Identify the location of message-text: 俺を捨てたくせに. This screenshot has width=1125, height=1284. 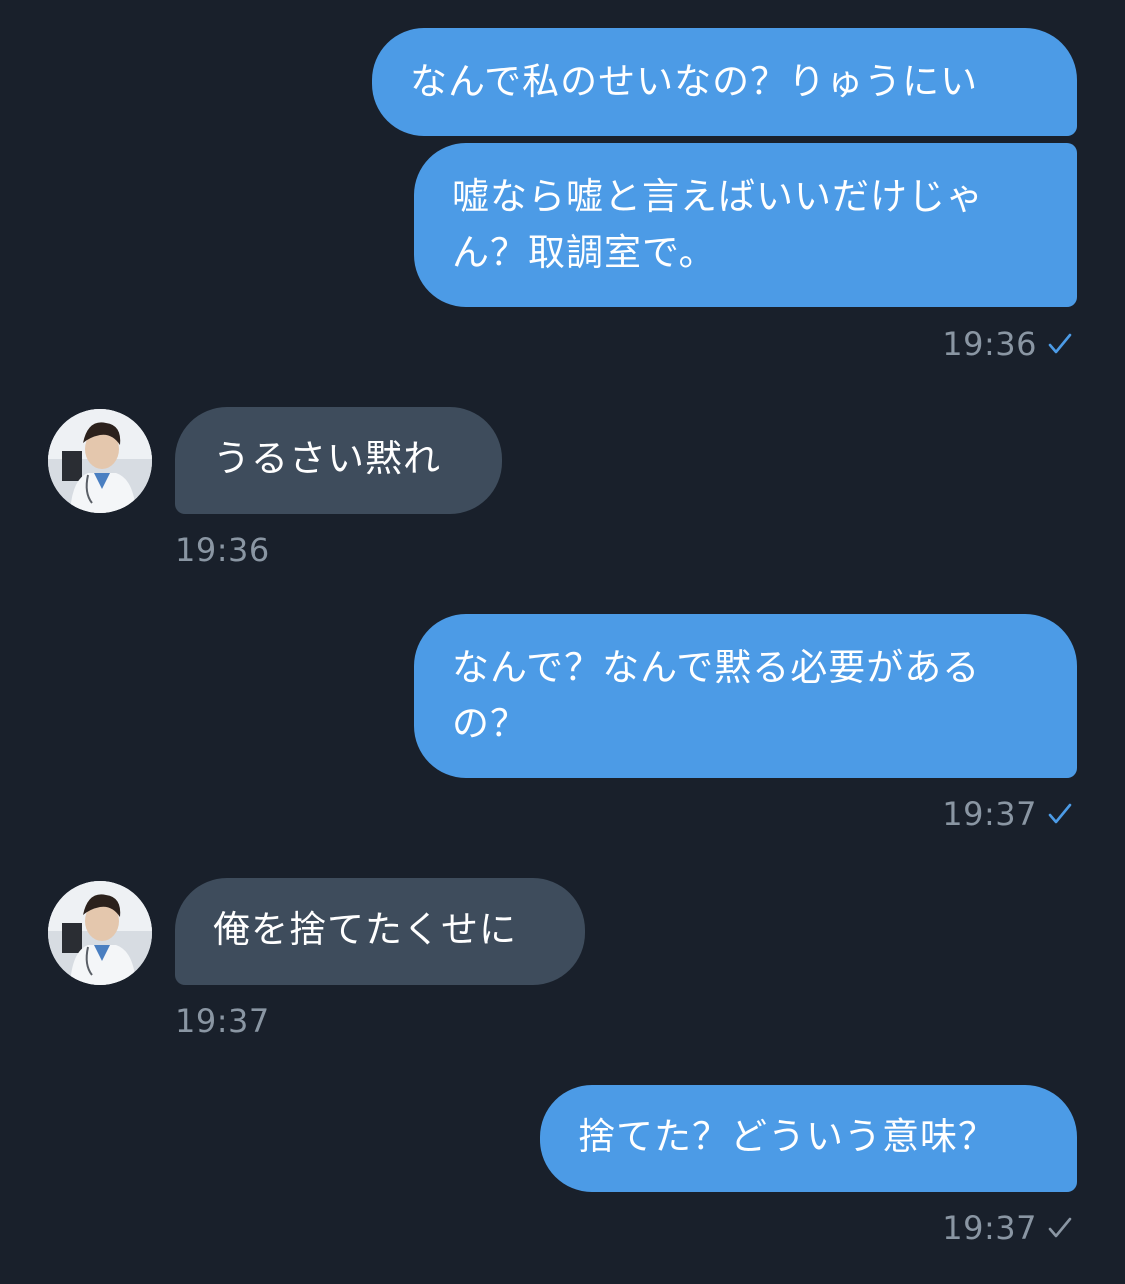
(365, 929).